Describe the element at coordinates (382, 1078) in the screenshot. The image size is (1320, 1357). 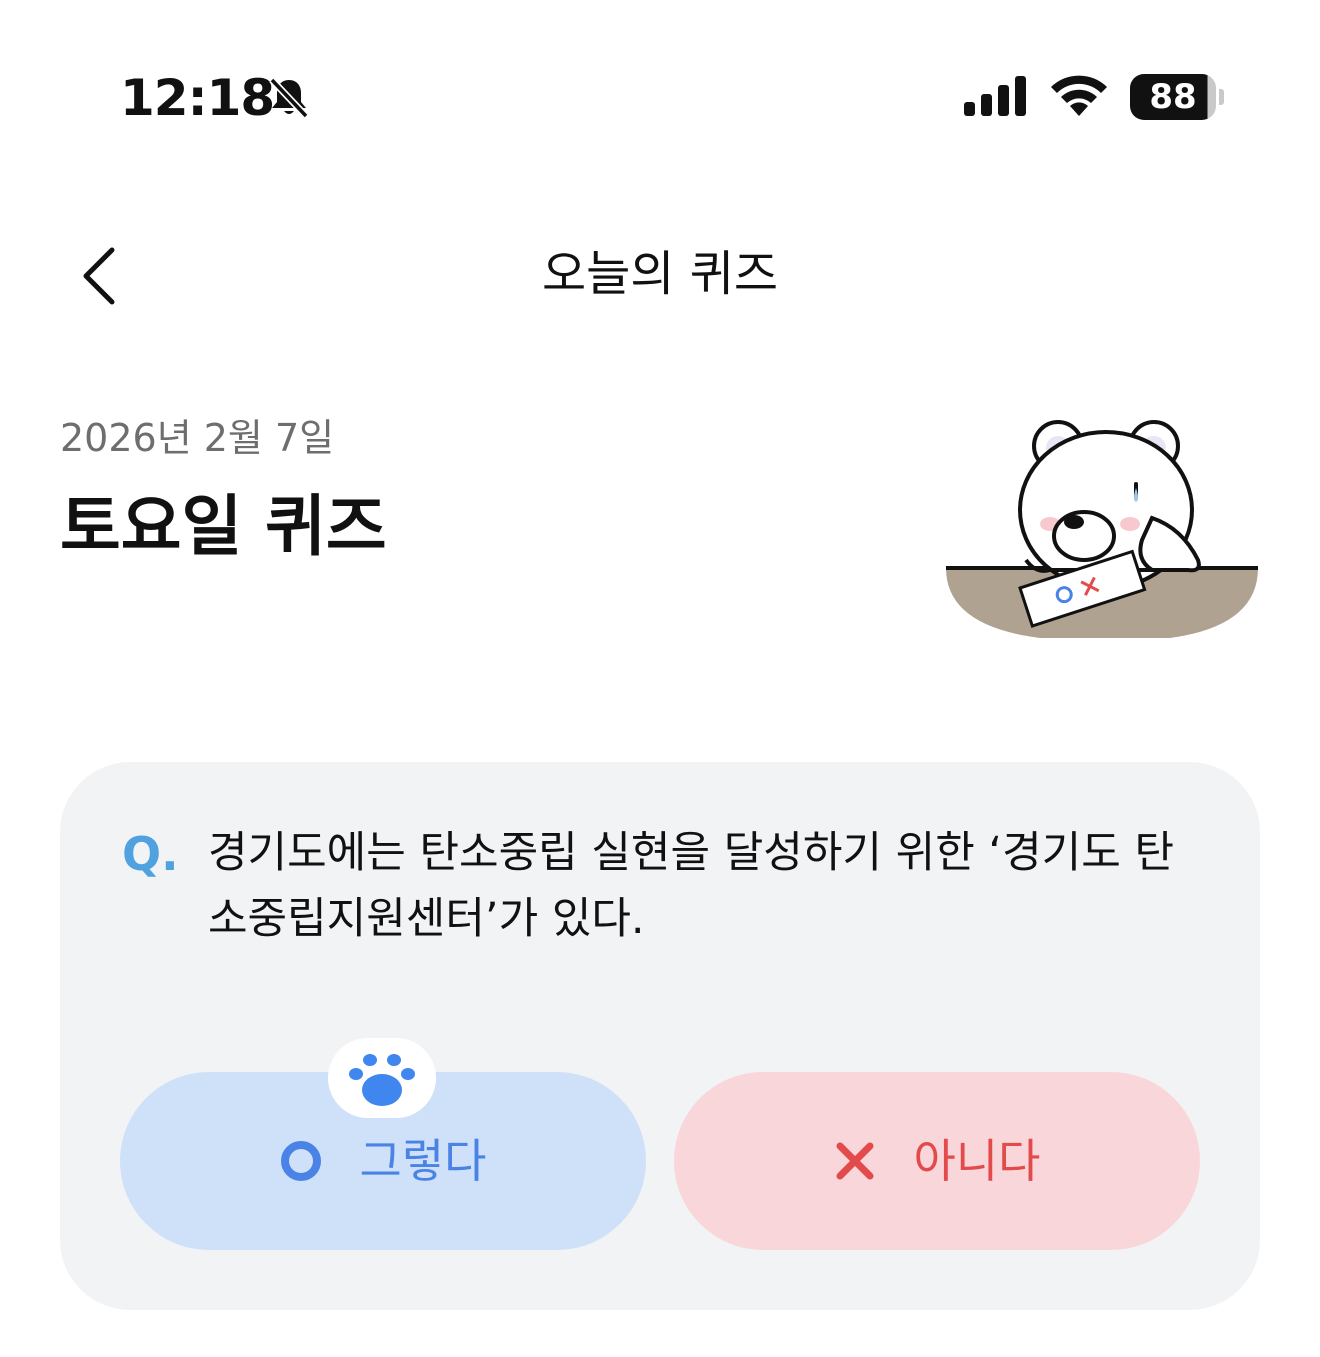
I see `paw-icon` at that location.